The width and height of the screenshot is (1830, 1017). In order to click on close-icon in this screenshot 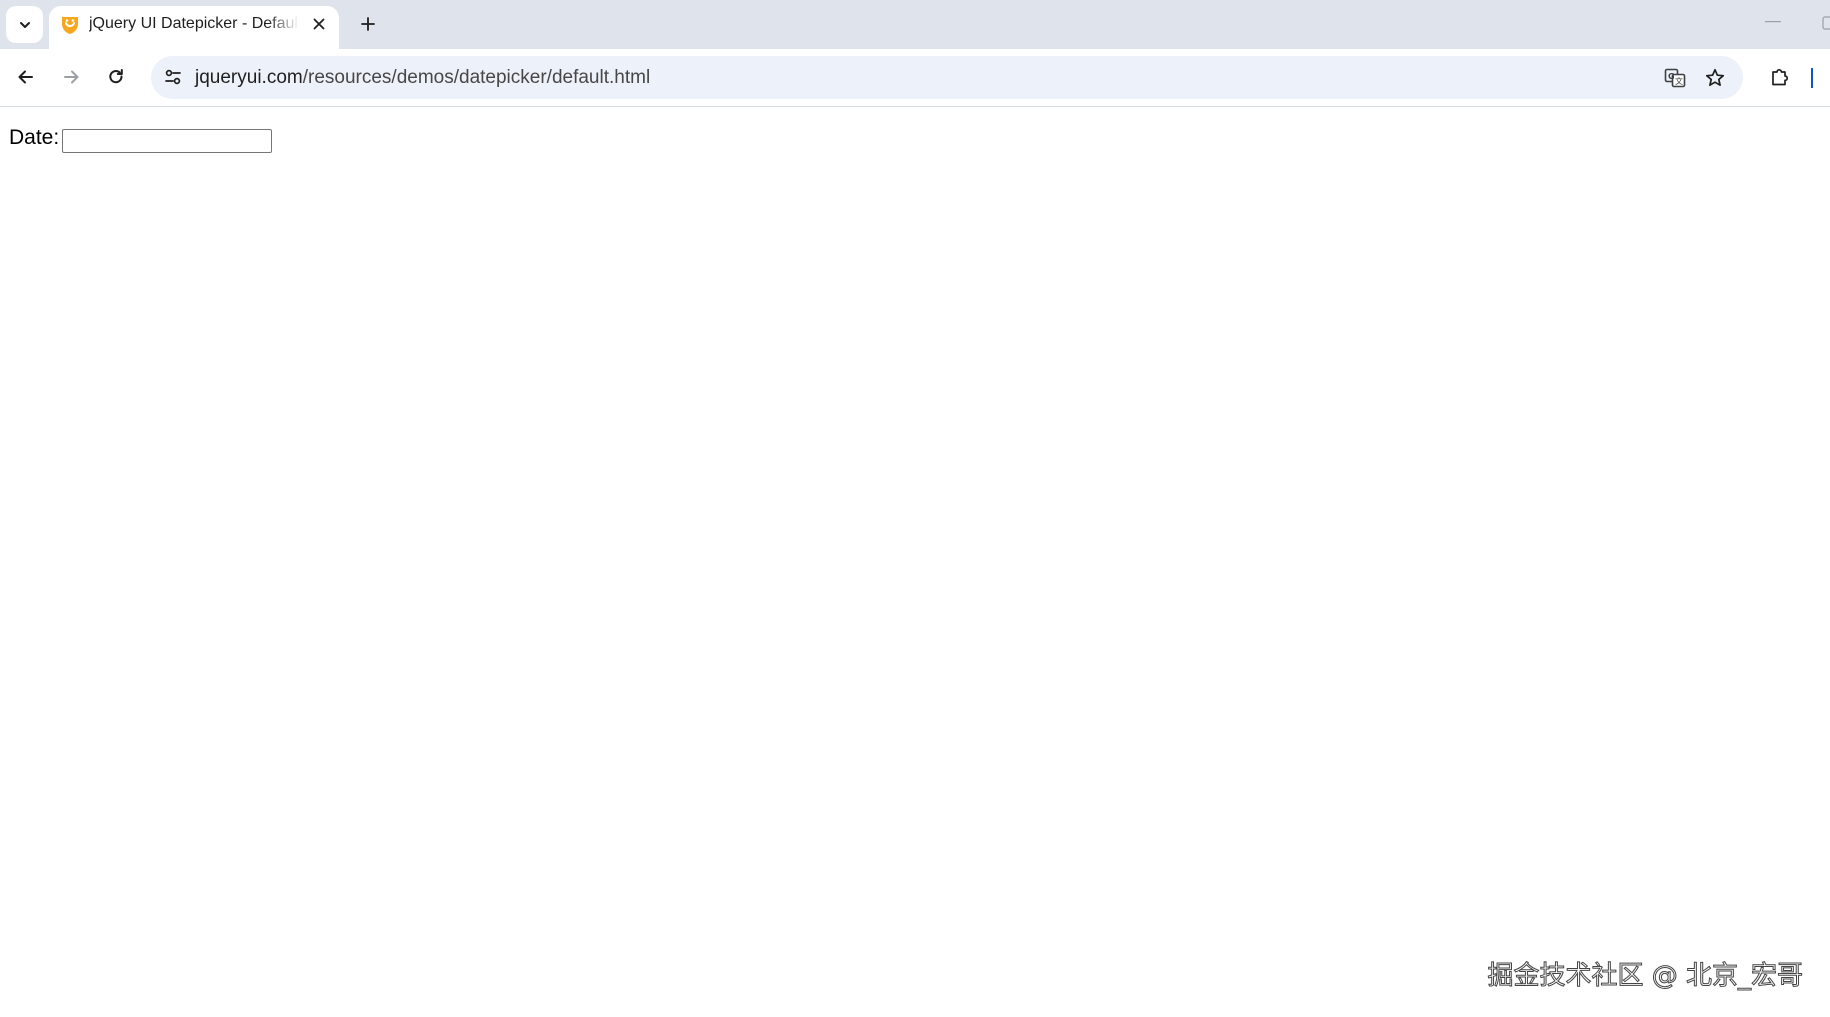, I will do `click(319, 24)`.